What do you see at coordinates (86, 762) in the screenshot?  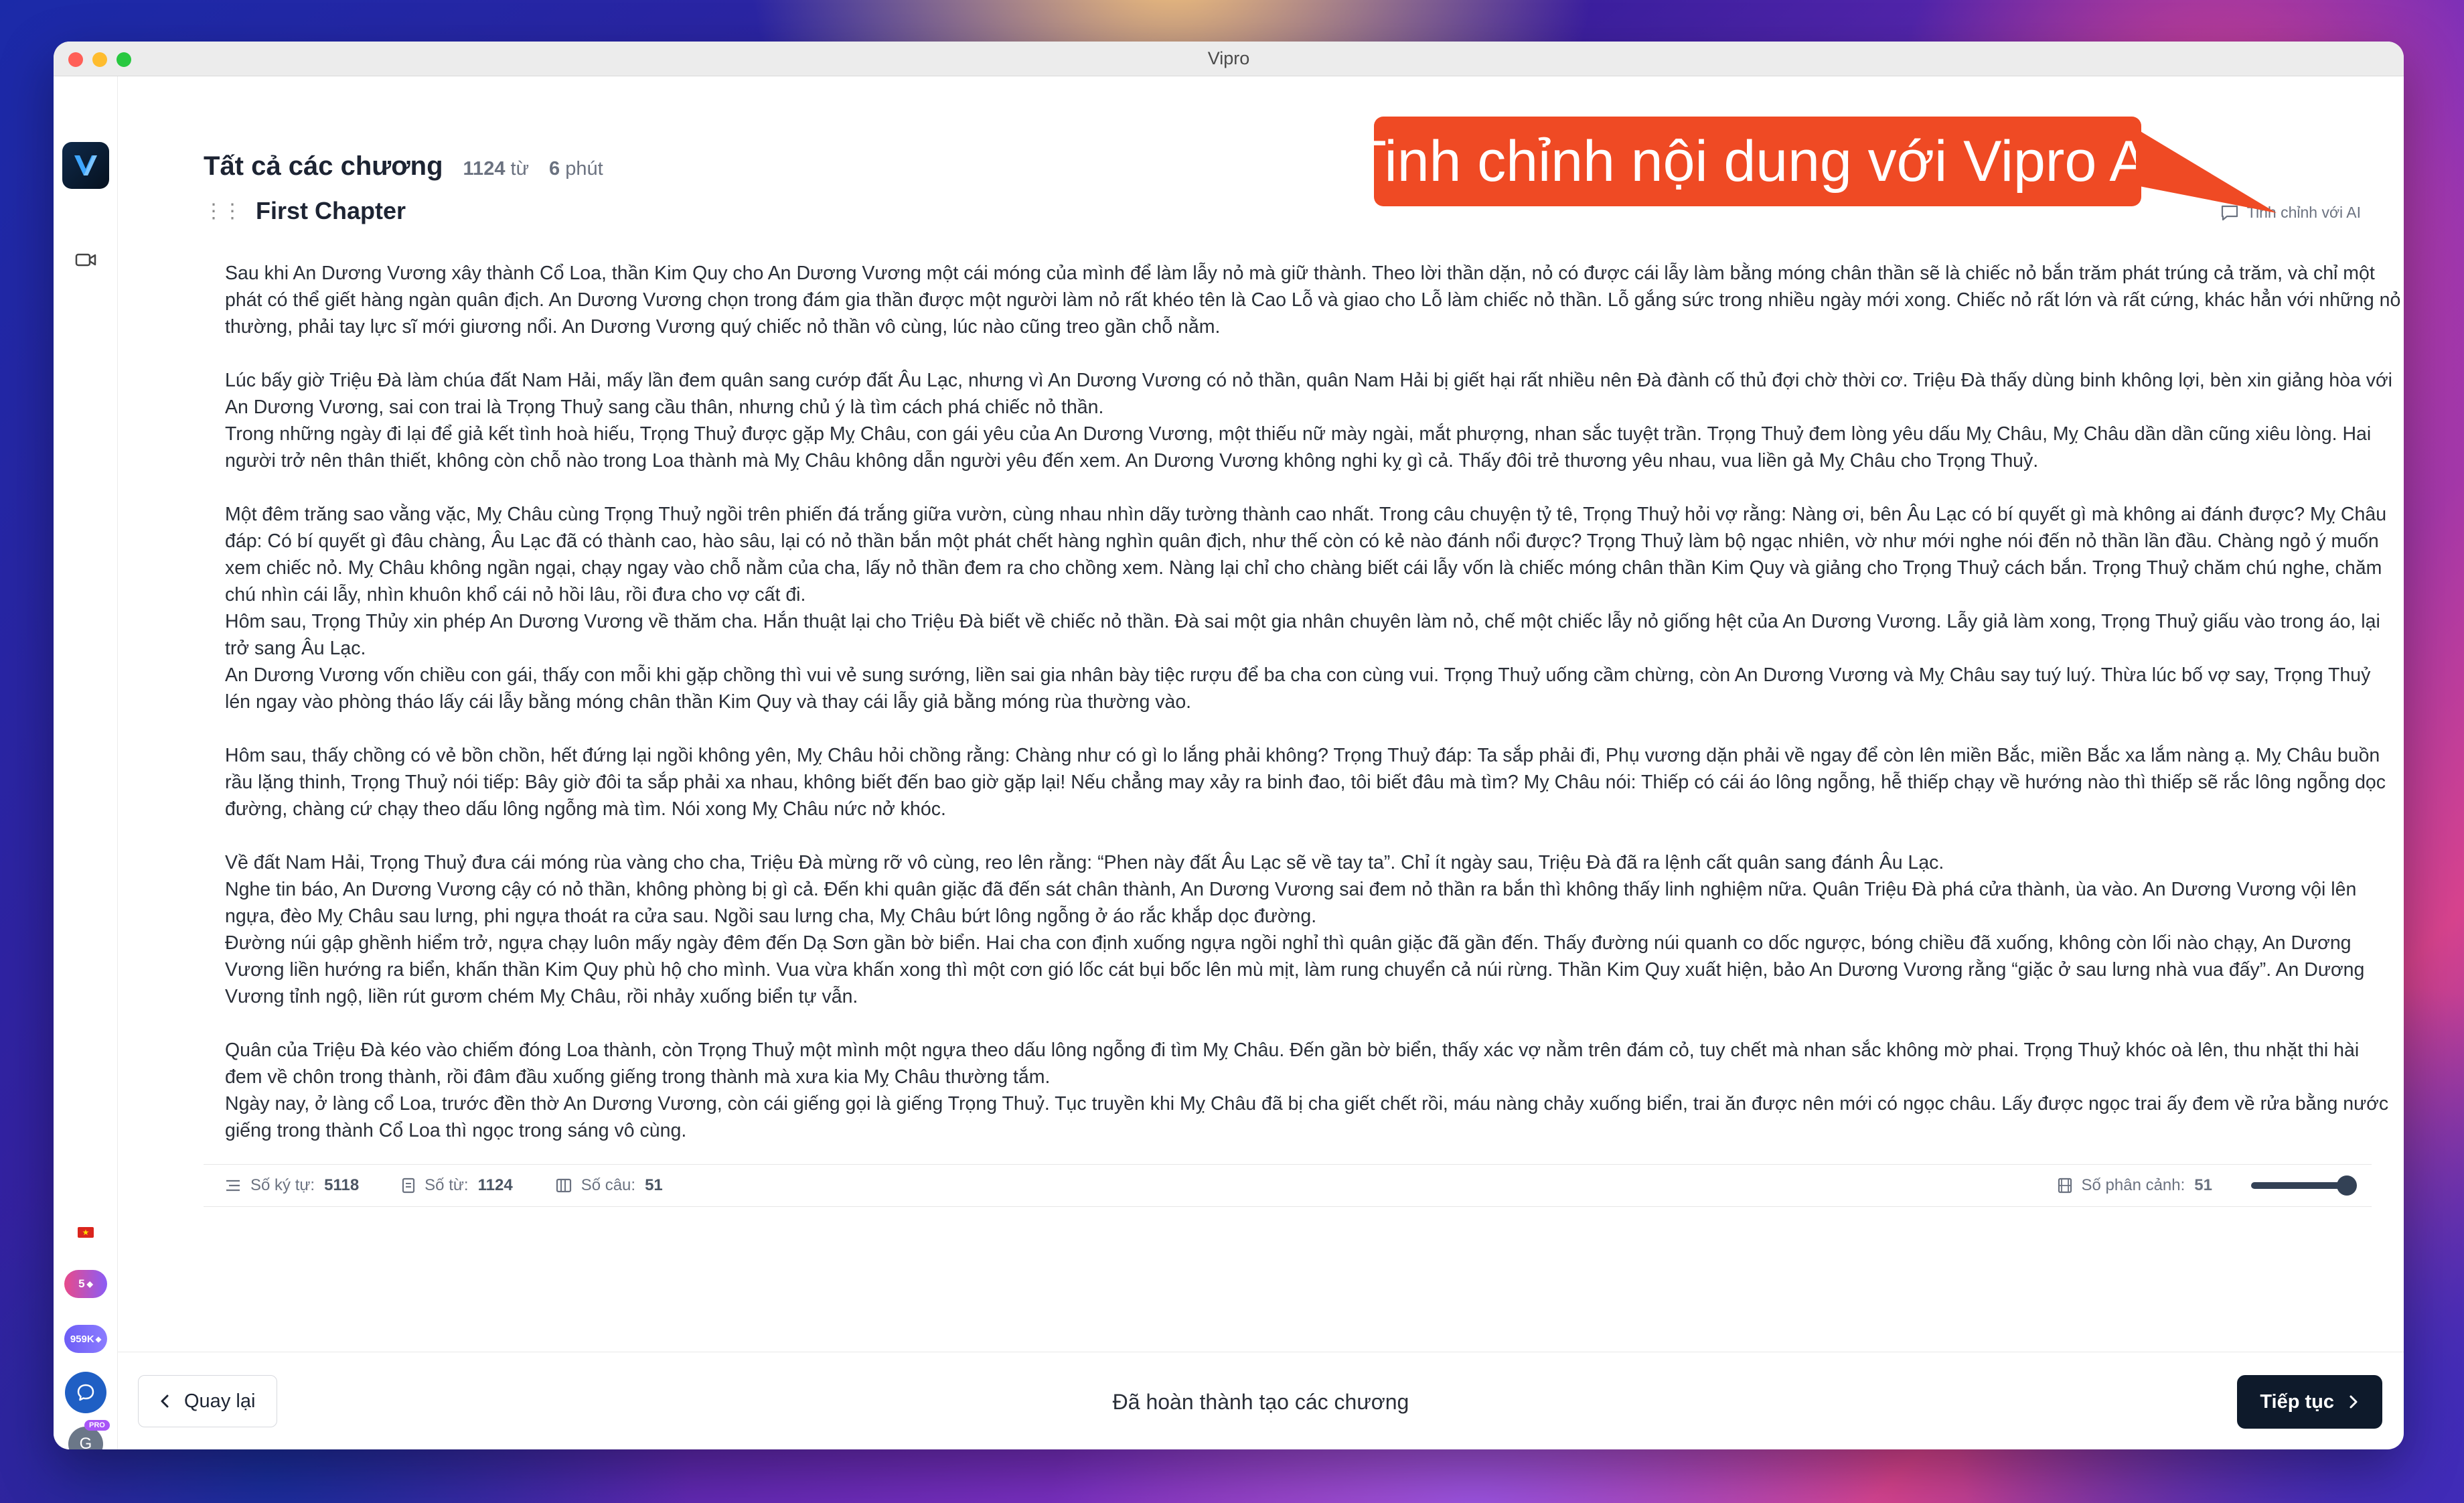 I see `sidebar: ★ 5 ◆ 959K ◆ G PRO` at bounding box center [86, 762].